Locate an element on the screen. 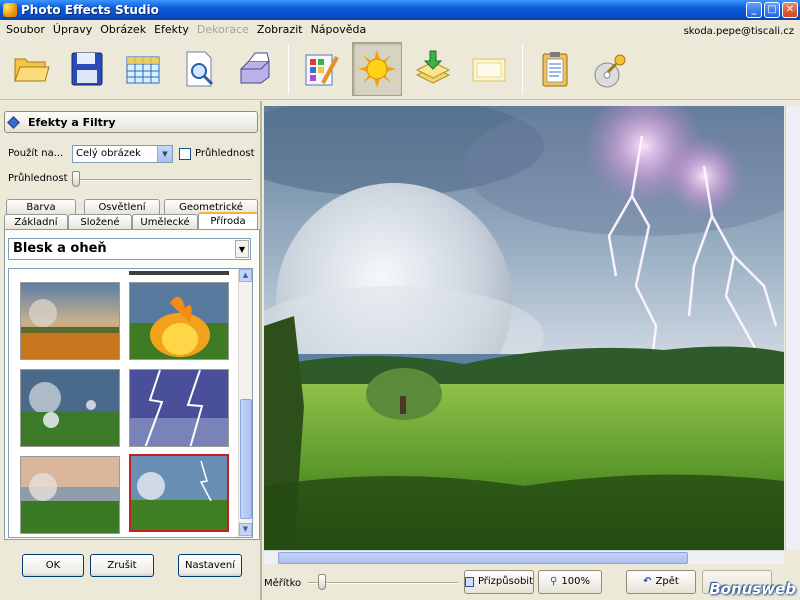 Image resolution: width=800 pixels, height=600 pixels. menu-upravy: Úpravy is located at coordinates (72, 29).